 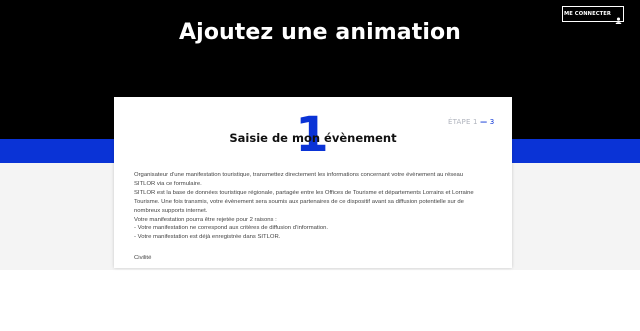 I want to click on step-indicator: ÉTAPE 1 — 3, so click(x=471, y=122).